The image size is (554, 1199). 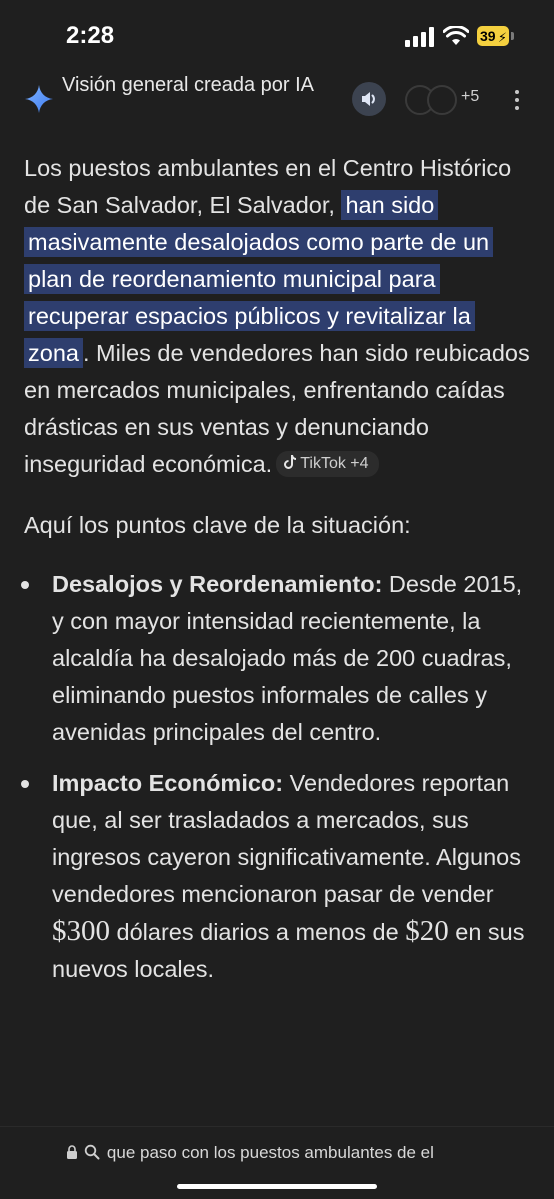 What do you see at coordinates (419, 37) in the screenshot?
I see `cellular-signal-icon` at bounding box center [419, 37].